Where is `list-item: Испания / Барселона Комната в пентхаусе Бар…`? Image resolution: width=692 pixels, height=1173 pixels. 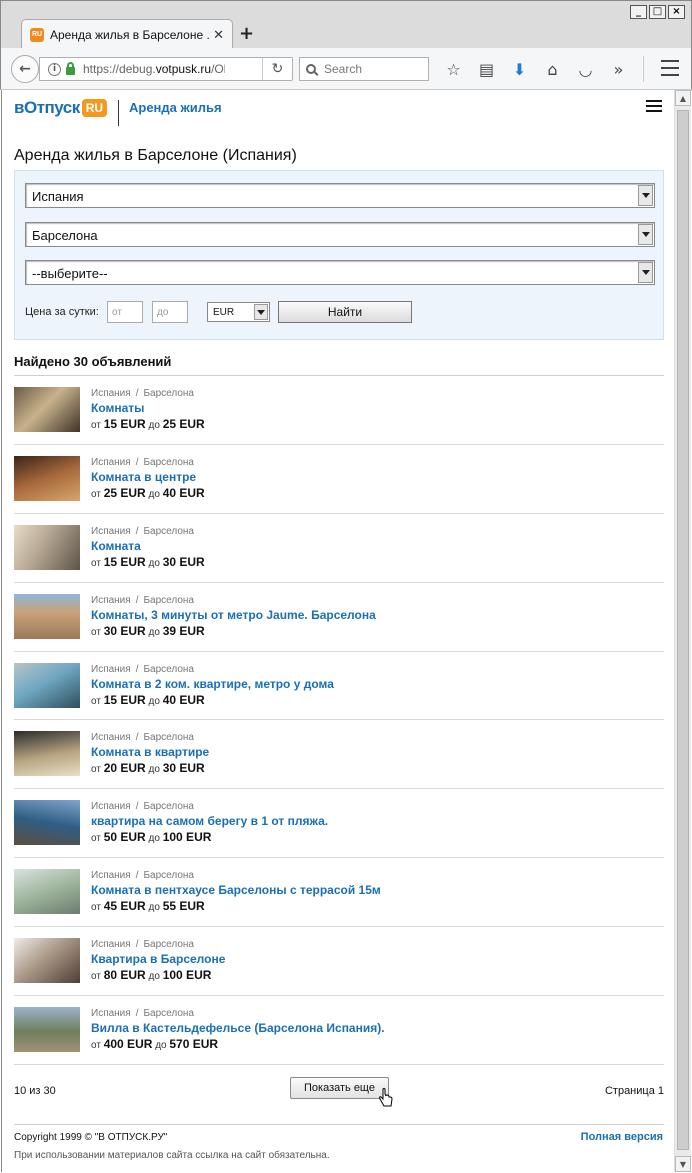
list-item: Испания / Барселона Комната в пентхаусе Бар… is located at coordinates (339, 893).